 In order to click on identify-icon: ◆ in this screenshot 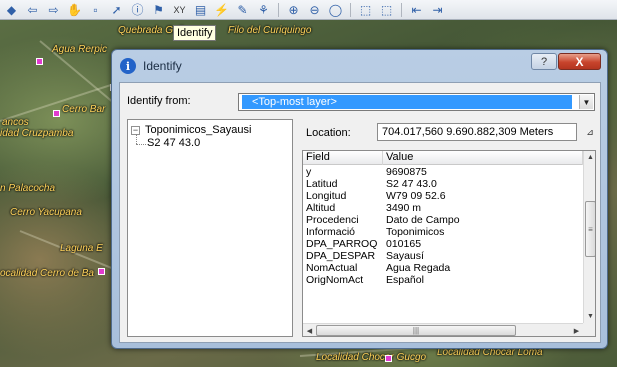, I will do `click(11, 9)`.